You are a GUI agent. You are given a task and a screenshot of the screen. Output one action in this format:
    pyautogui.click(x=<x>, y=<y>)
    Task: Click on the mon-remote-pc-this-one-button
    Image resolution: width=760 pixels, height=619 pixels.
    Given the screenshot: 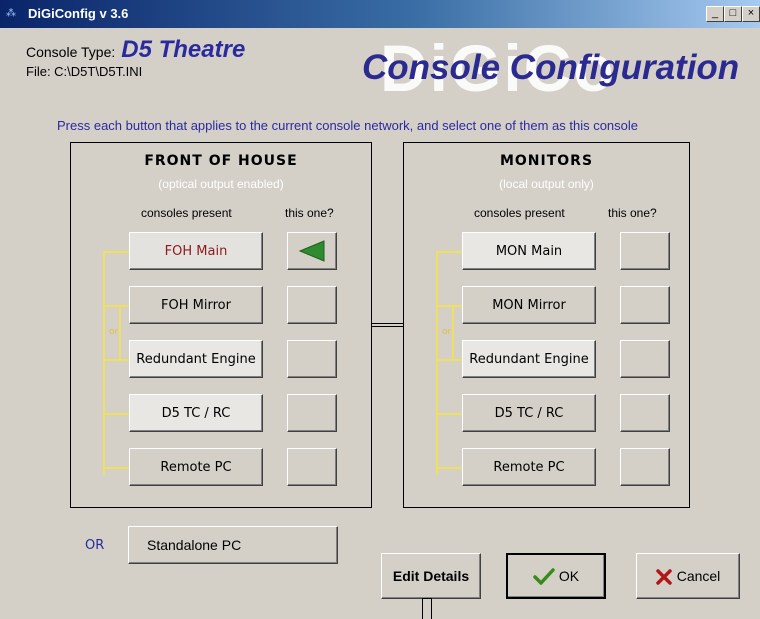 What is the action you would take?
    pyautogui.click(x=645, y=467)
    